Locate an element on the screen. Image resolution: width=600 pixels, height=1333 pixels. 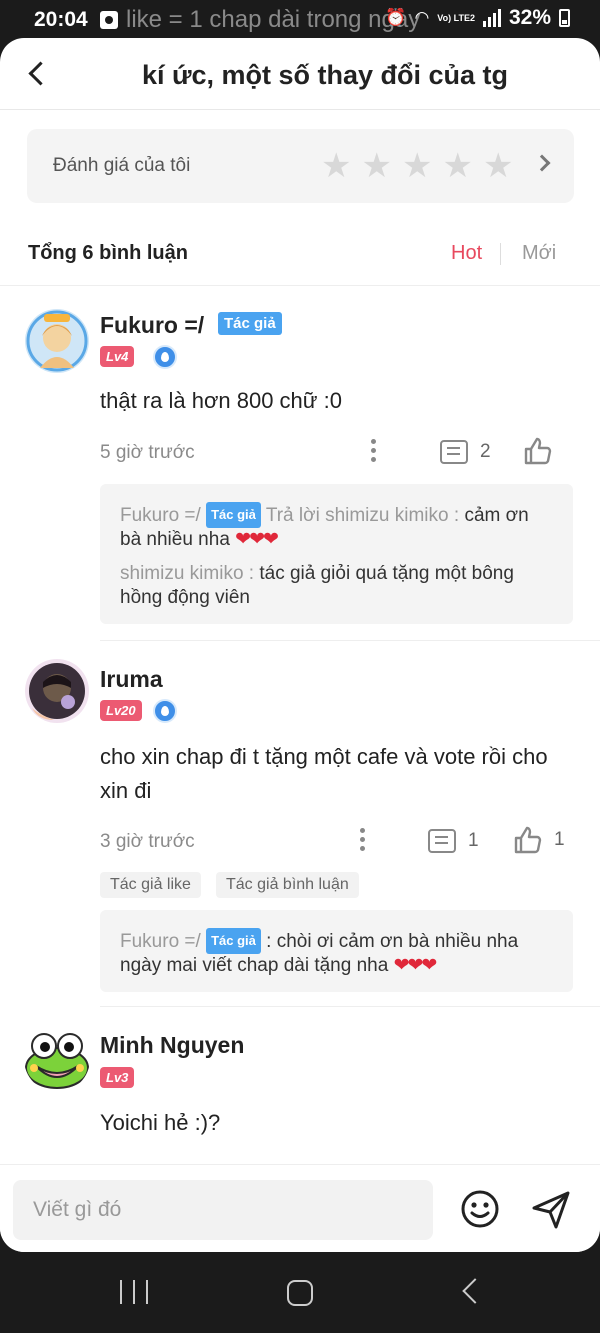
reply-button: 1 is located at coordinates (453, 841).